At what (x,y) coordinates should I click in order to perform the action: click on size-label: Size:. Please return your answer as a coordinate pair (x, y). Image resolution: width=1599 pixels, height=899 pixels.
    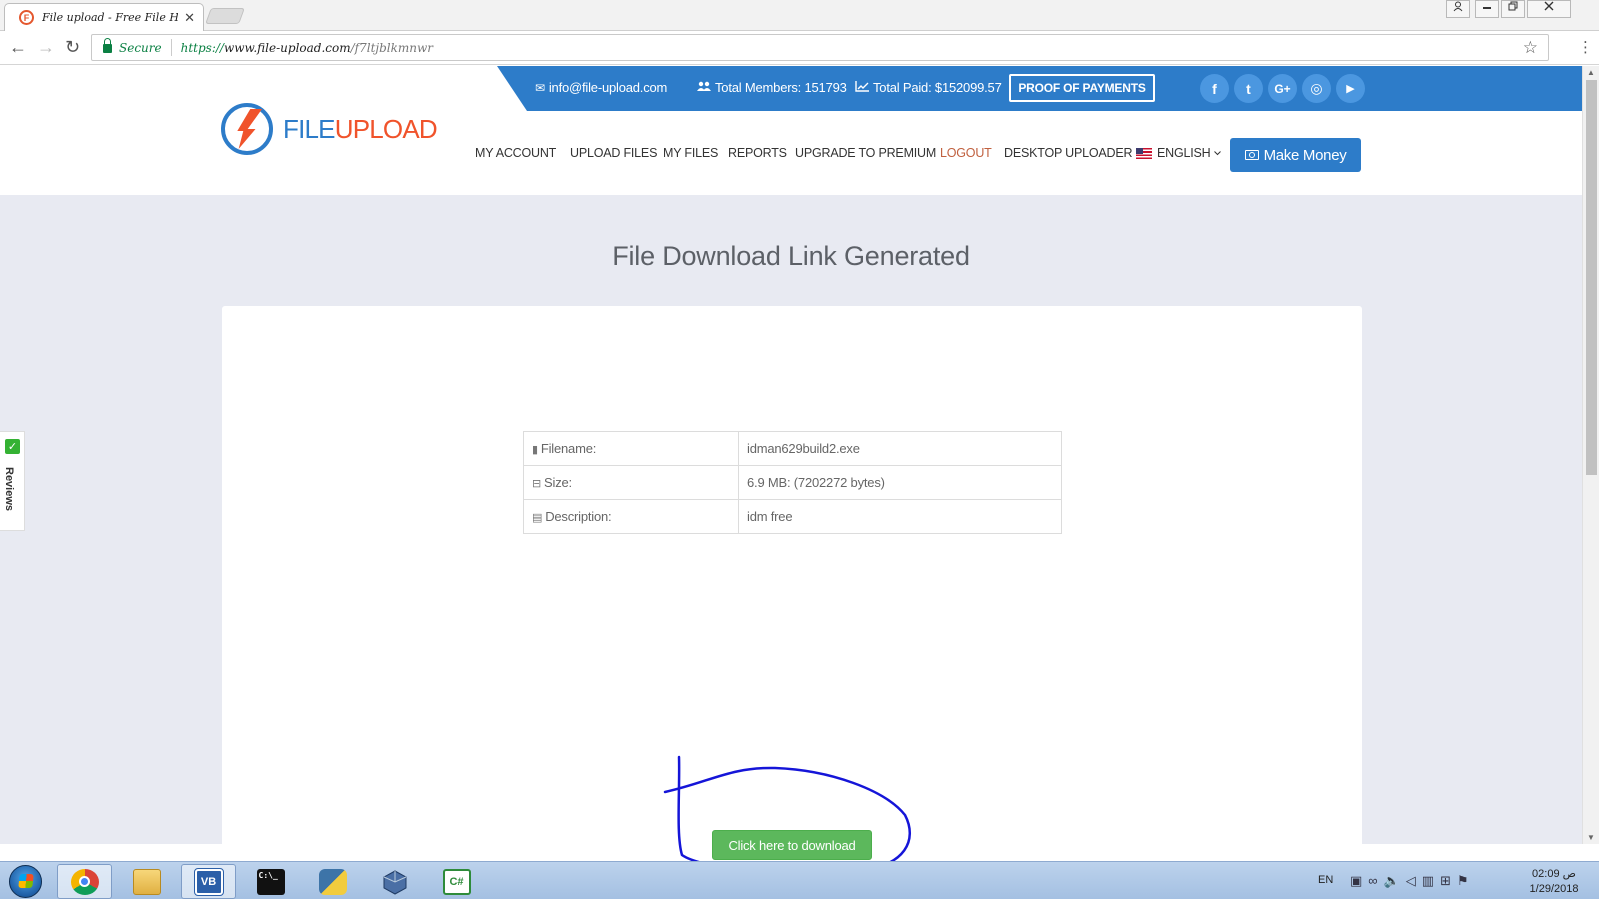
    Looking at the image, I should click on (558, 482).